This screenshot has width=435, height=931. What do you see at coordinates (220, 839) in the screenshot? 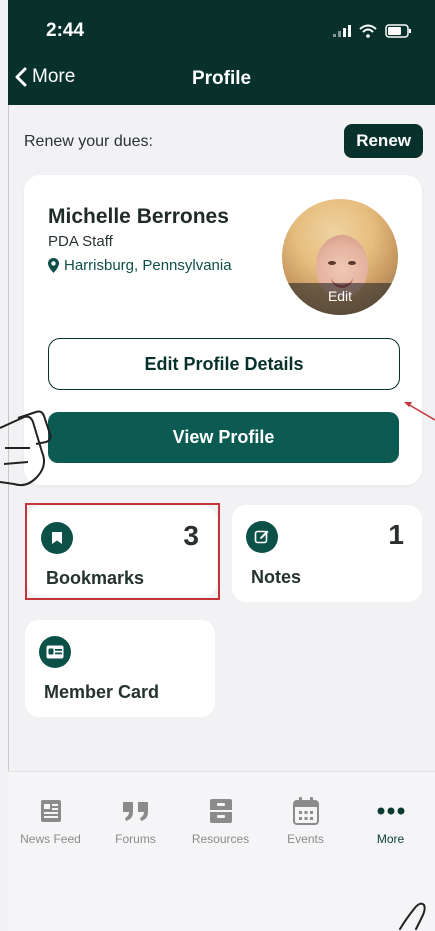
I see `tab-label: Resources` at bounding box center [220, 839].